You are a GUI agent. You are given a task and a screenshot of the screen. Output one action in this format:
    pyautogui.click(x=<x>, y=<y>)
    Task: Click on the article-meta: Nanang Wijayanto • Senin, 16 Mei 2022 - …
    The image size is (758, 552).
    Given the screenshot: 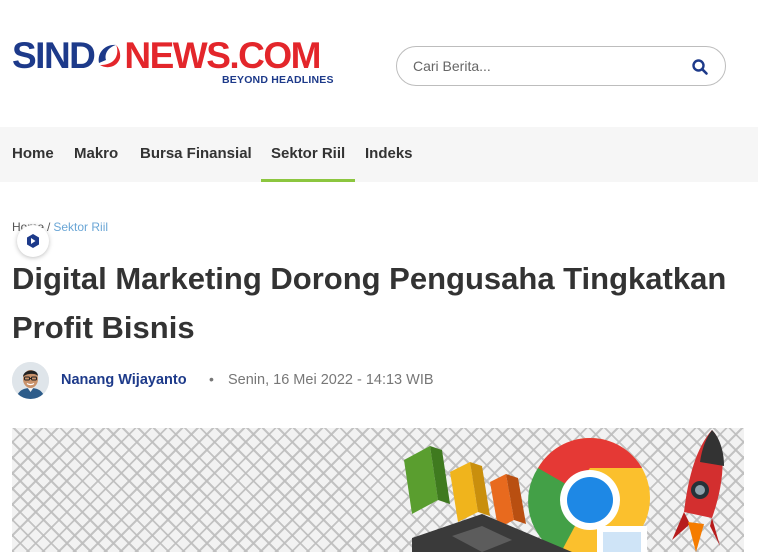 What is the action you would take?
    pyautogui.click(x=382, y=381)
    